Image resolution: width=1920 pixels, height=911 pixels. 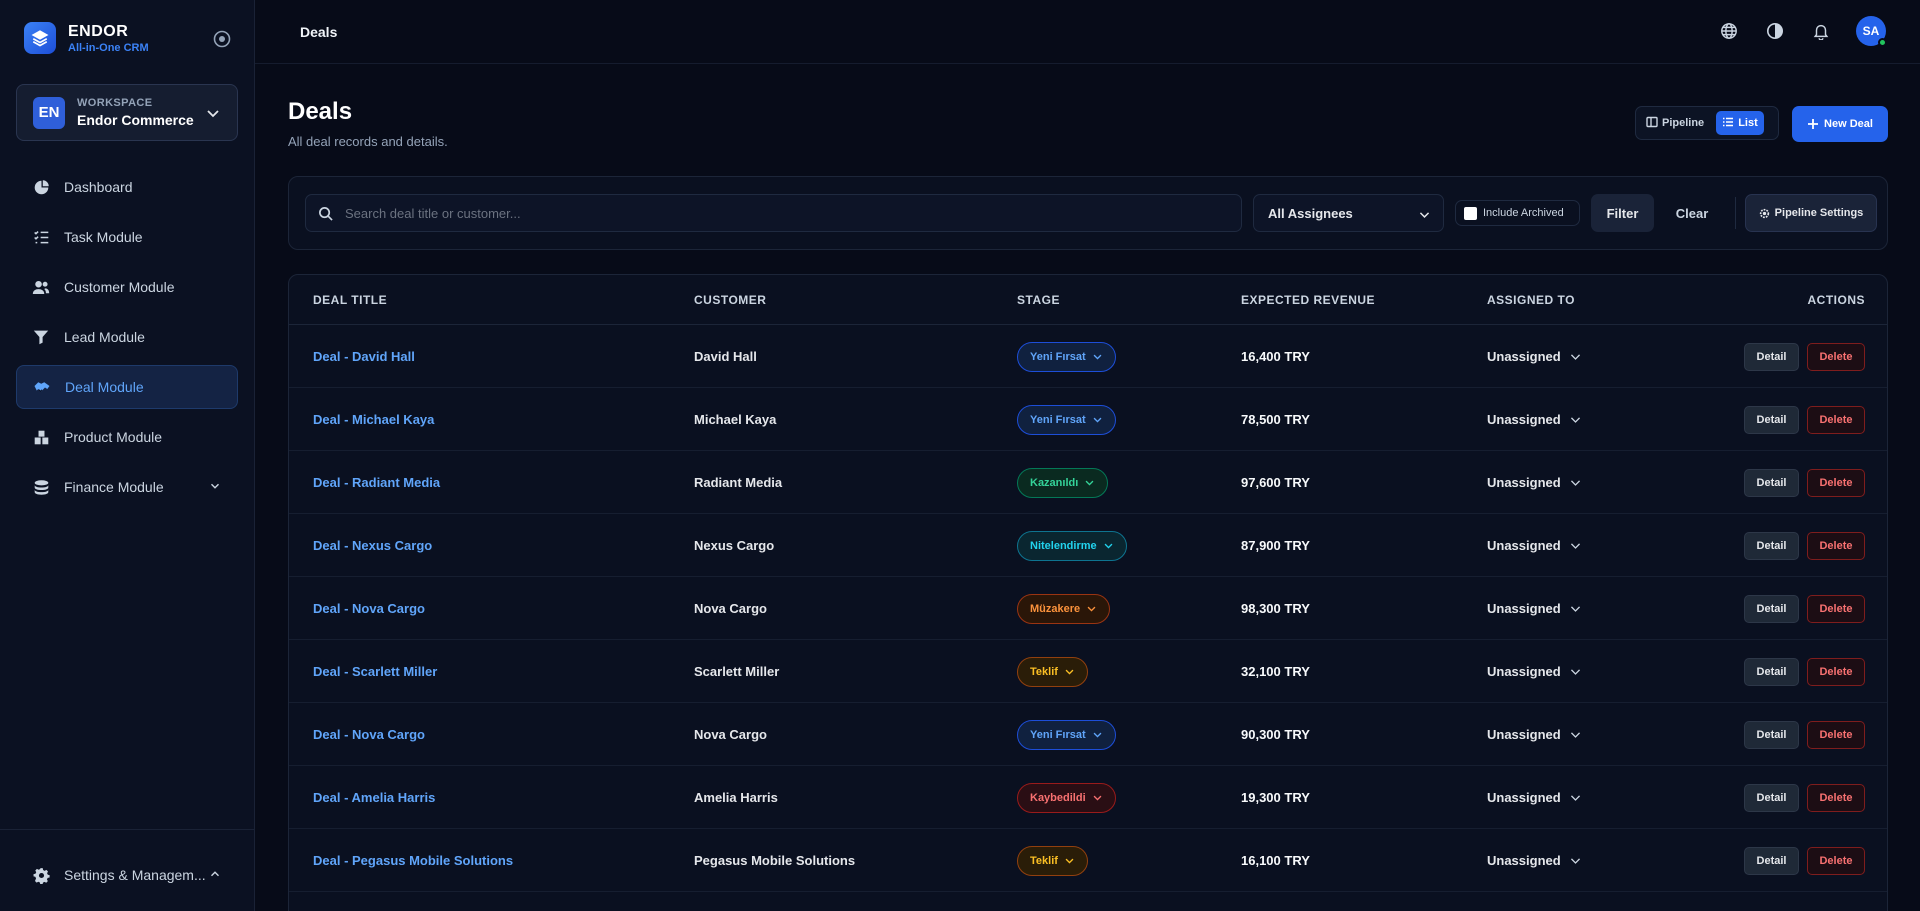 What do you see at coordinates (127, 487) in the screenshot?
I see `sidebar-item-finance: Finance Module` at bounding box center [127, 487].